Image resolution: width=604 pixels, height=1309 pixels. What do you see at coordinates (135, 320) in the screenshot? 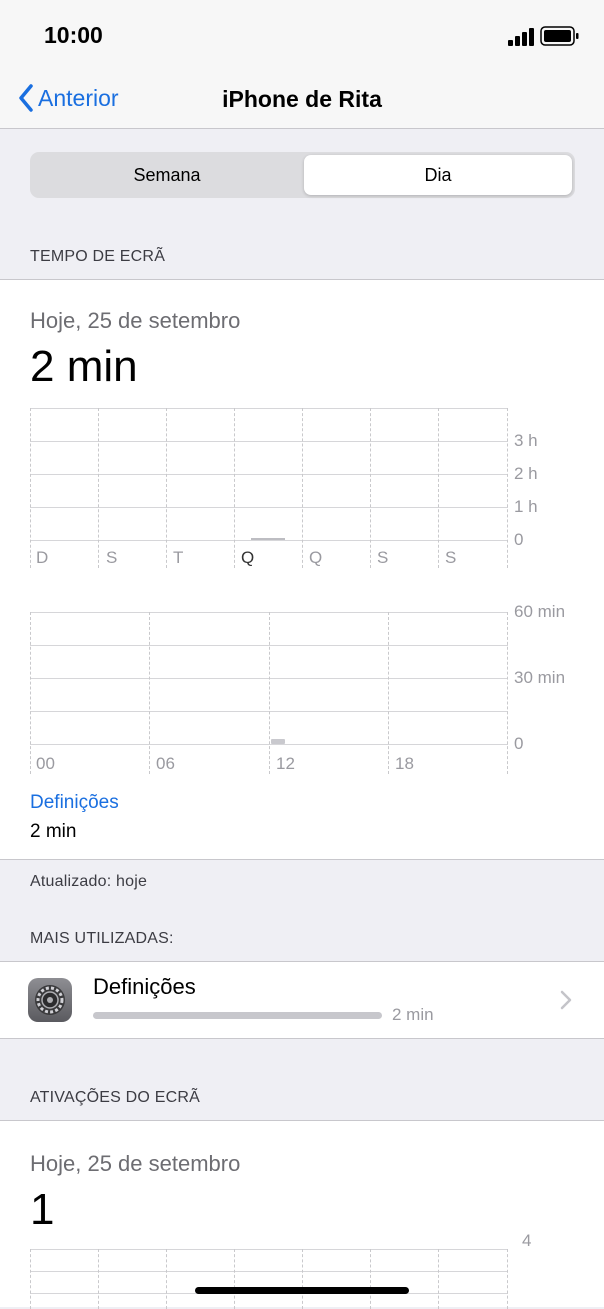
I see `screen-time-date: Hoje, 25 de setembro` at bounding box center [135, 320].